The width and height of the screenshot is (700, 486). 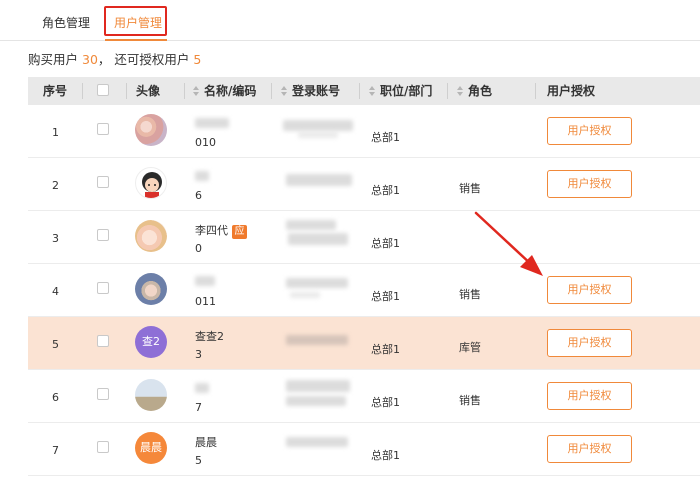 I want to click on letter-avatar: 查2, so click(x=151, y=342).